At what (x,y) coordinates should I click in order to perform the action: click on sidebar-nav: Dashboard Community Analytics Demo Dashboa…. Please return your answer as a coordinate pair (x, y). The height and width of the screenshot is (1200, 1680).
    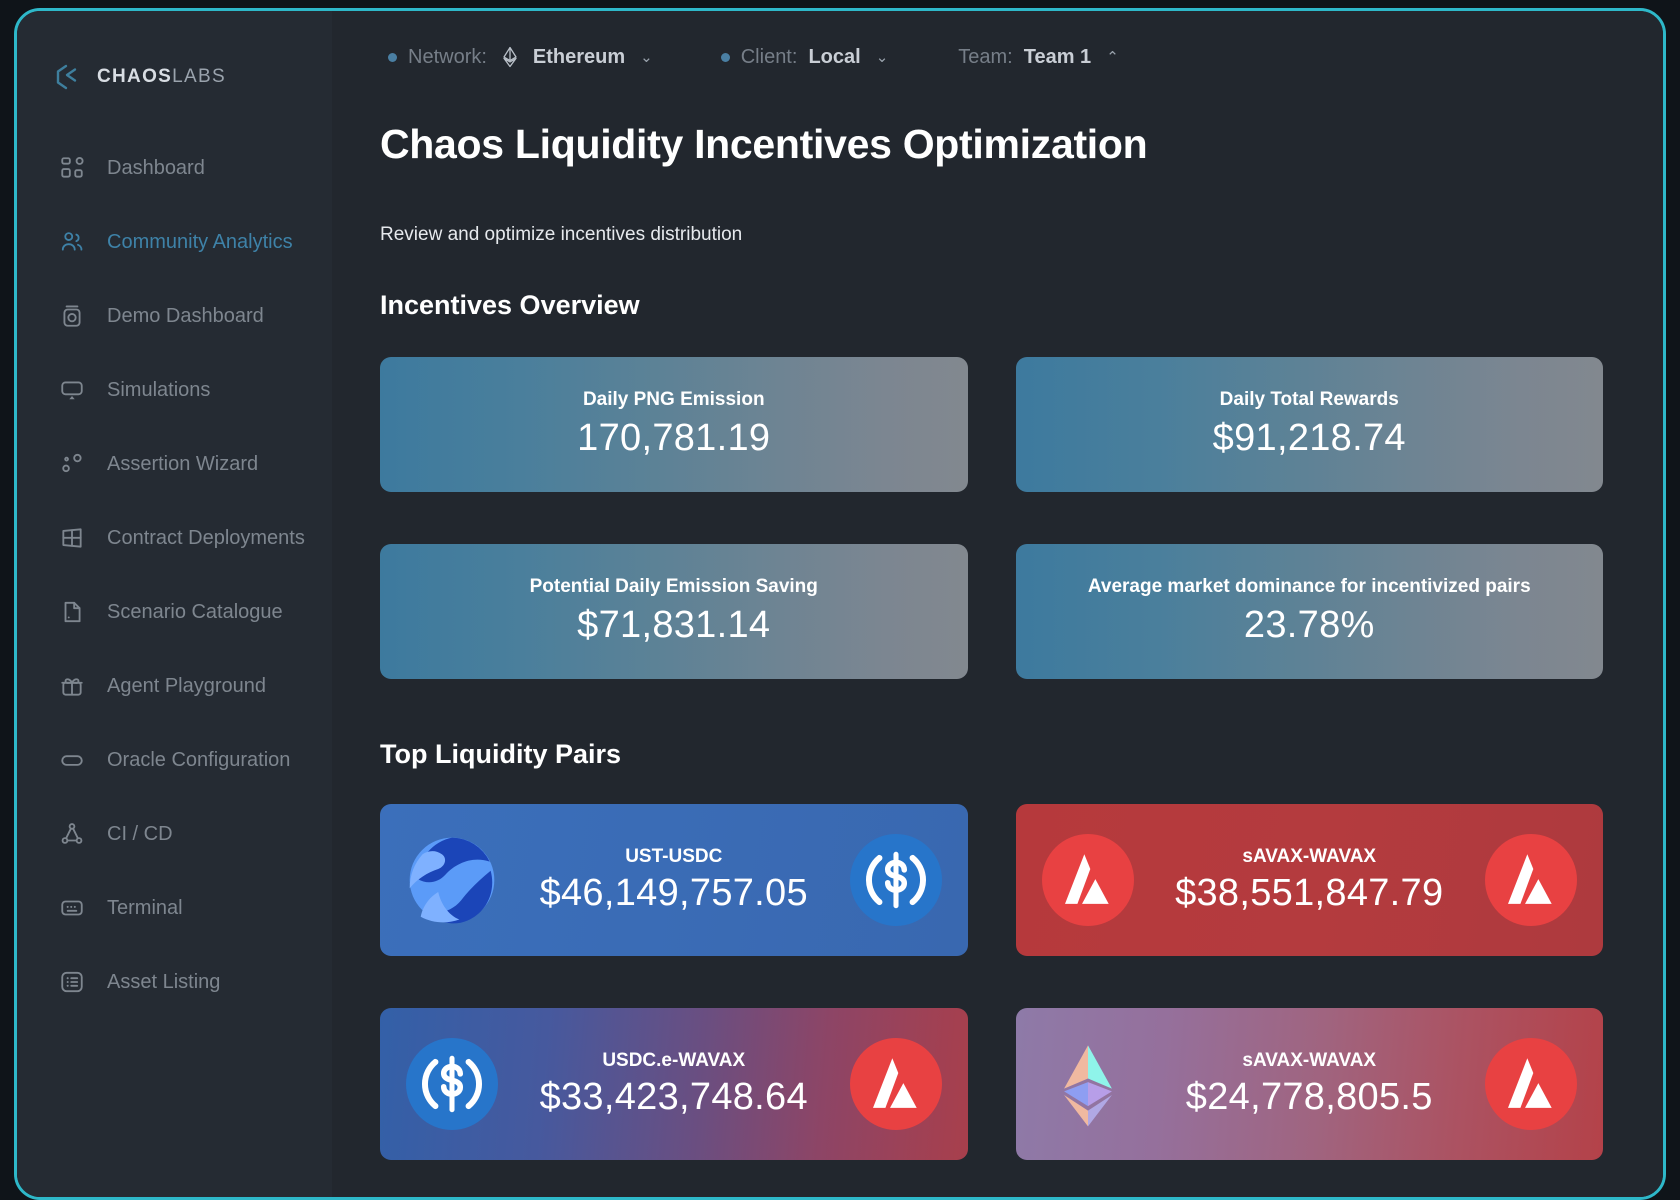
    Looking at the image, I should click on (174, 575).